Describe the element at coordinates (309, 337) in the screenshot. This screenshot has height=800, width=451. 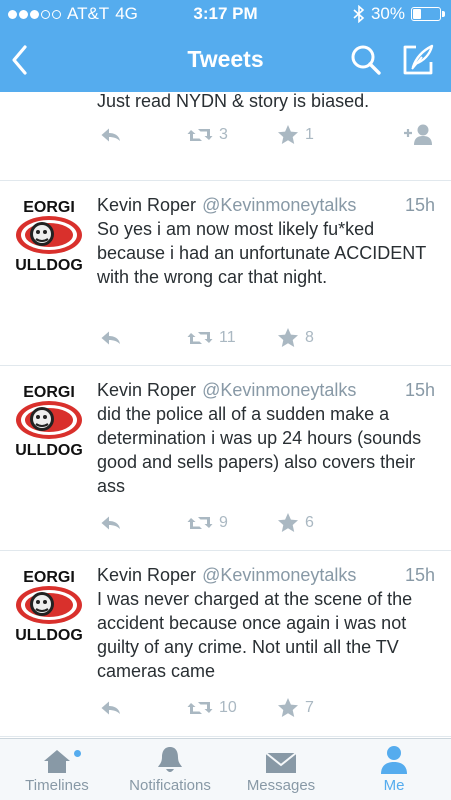
I see `favorite-count: 8` at that location.